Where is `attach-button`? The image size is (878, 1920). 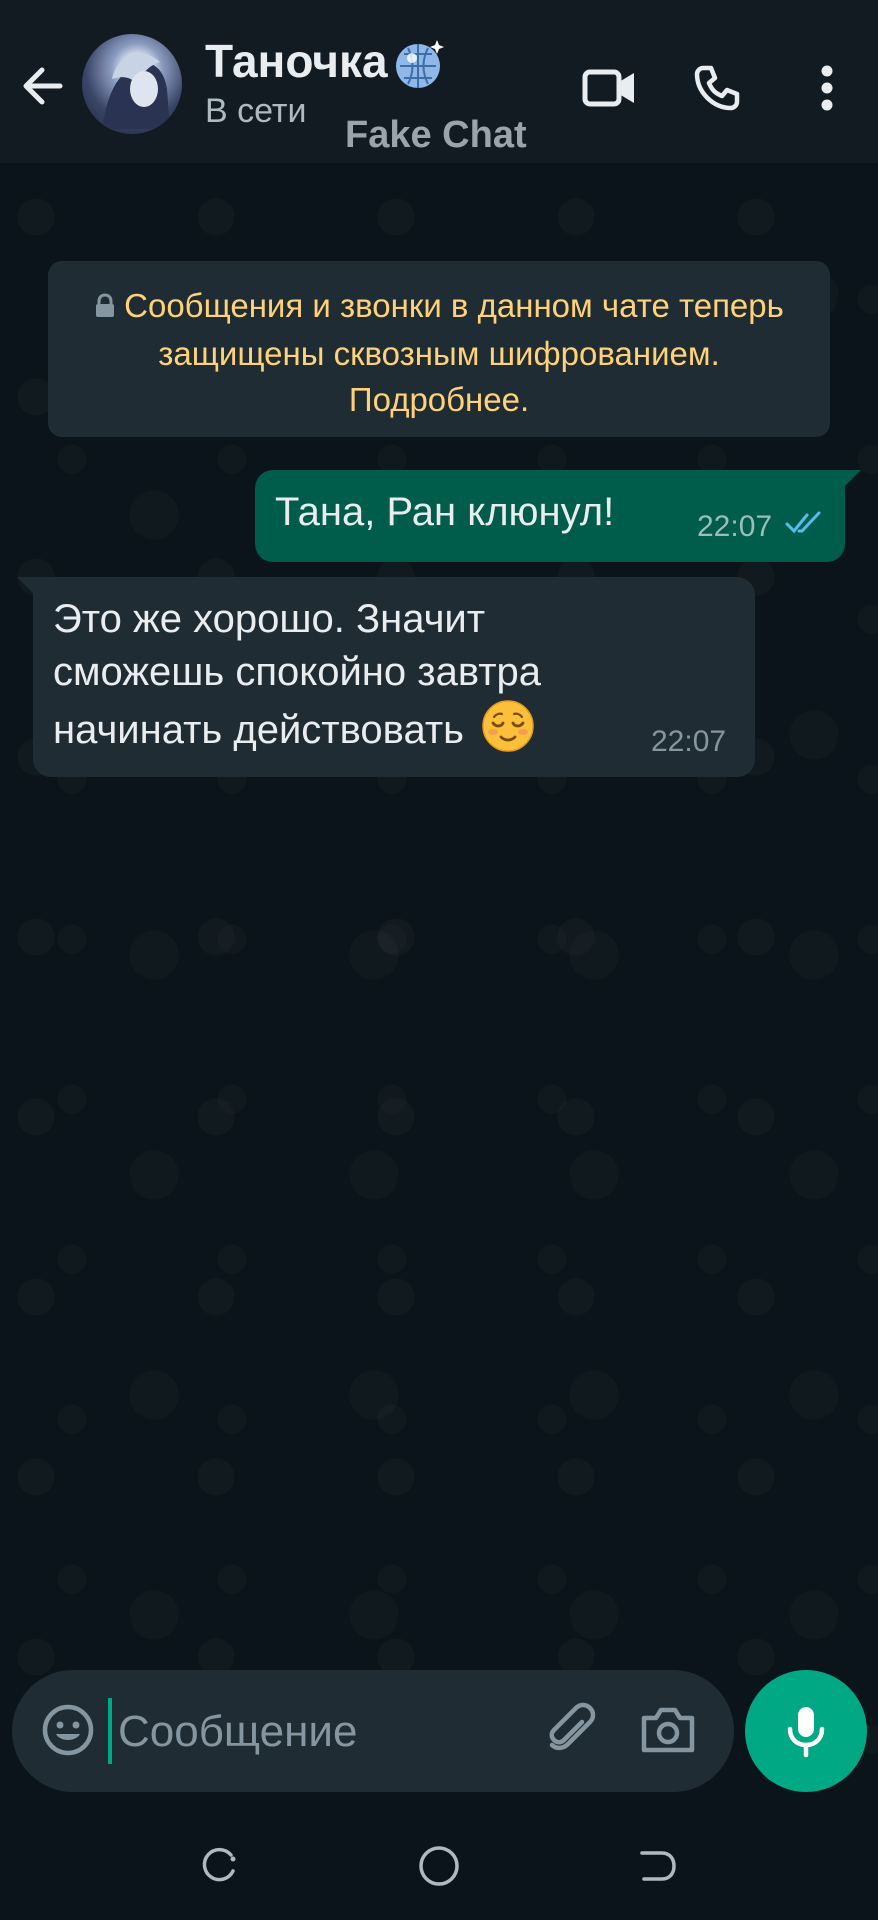 attach-button is located at coordinates (572, 1730).